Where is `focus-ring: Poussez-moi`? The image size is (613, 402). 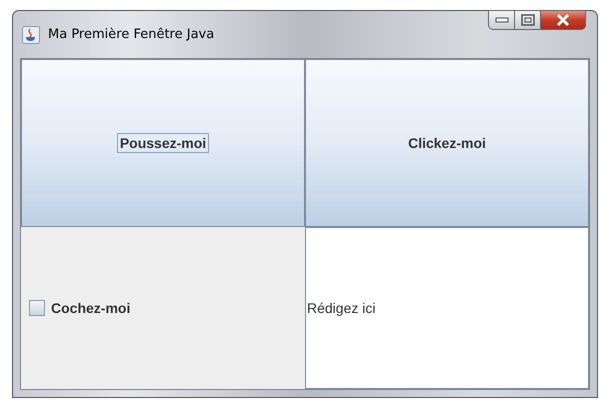
focus-ring: Poussez-moi is located at coordinates (163, 143).